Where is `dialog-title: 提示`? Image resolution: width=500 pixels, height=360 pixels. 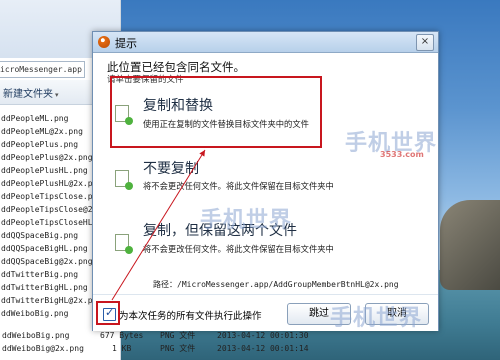 dialog-title: 提示 is located at coordinates (126, 43).